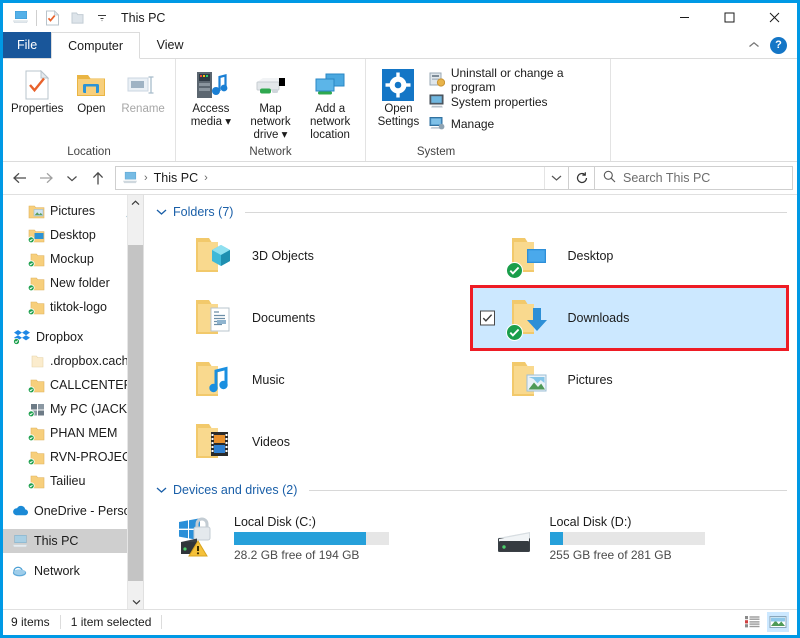 The image size is (800, 638). Describe the element at coordinates (73, 283) in the screenshot. I see `sidebar-item-new-folder: New folder` at that location.